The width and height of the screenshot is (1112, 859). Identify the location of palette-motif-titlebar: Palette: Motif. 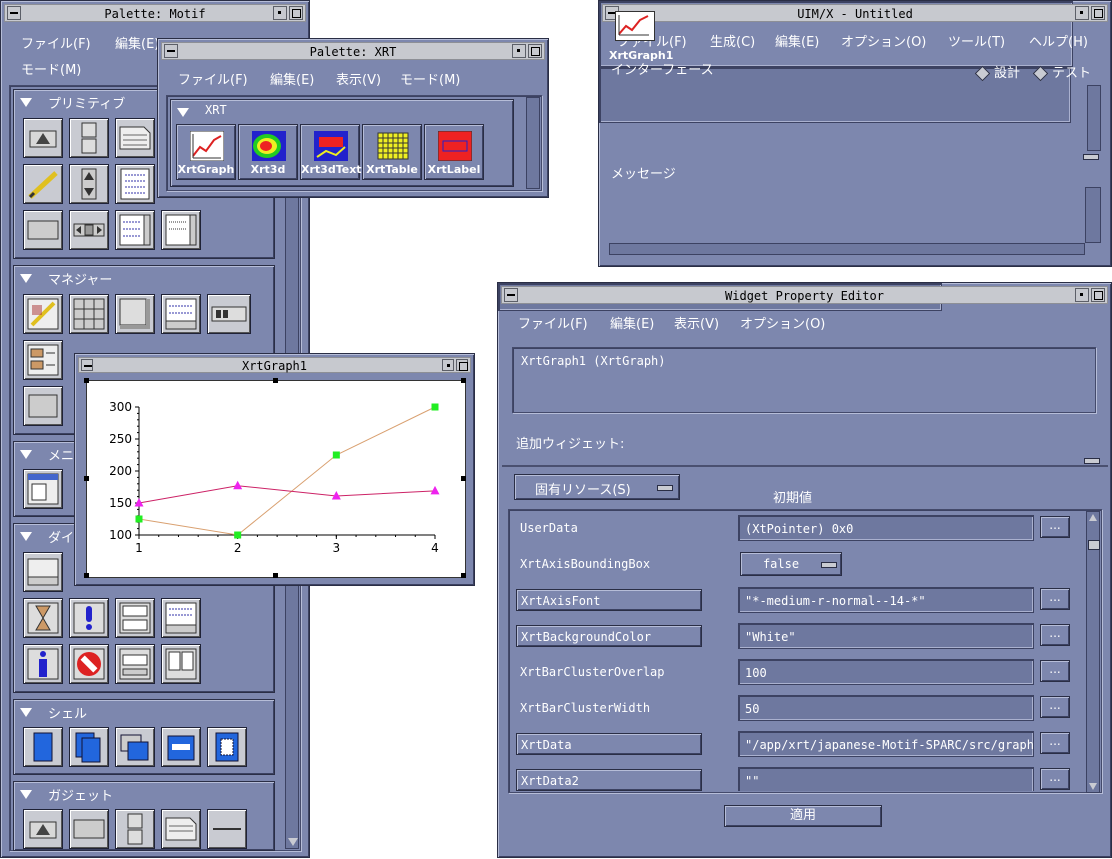
(155, 13).